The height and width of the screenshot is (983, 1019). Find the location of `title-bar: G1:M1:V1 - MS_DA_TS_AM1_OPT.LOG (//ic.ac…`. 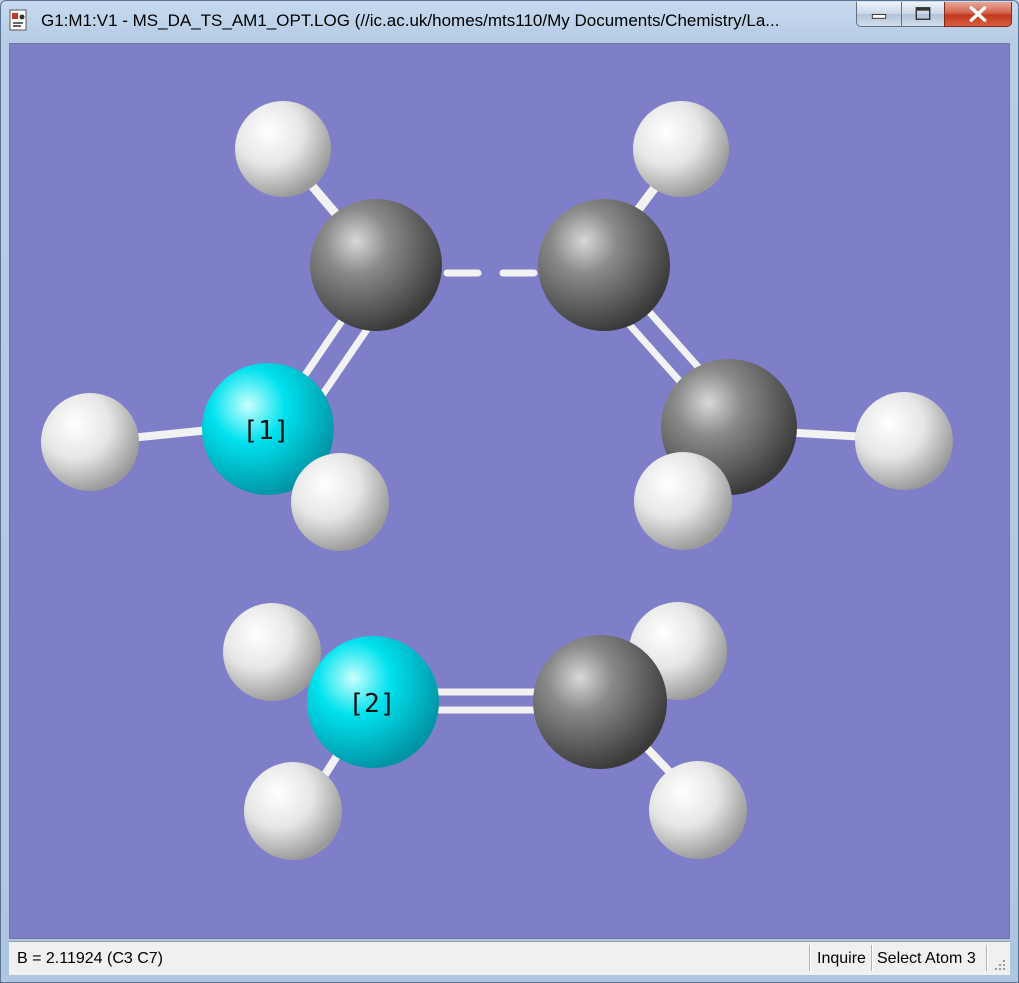

title-bar: G1:M1:V1 - MS_DA_TS_AM1_OPT.LOG (//ic.ac… is located at coordinates (509, 21).